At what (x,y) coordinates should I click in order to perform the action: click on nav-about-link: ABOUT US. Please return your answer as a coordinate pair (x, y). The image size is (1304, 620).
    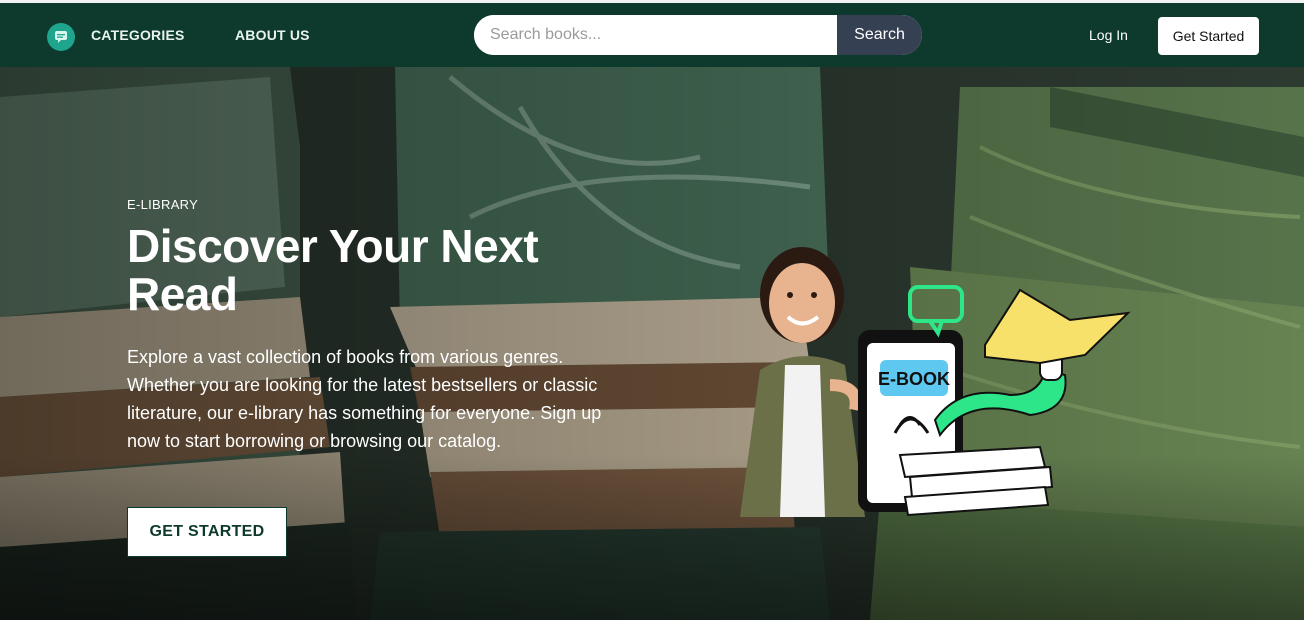
    Looking at the image, I should click on (272, 35).